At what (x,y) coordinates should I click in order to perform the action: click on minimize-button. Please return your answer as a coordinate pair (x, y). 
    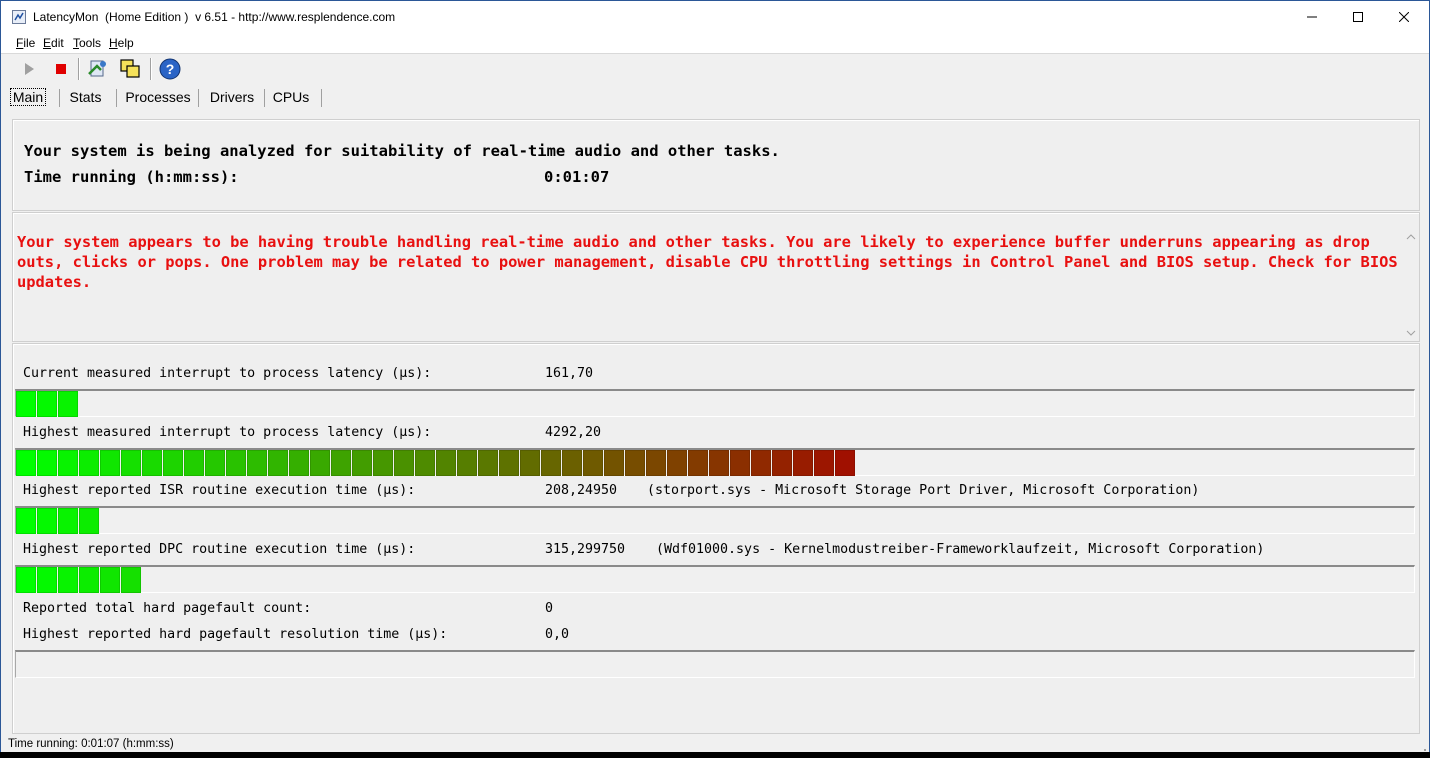
    Looking at the image, I should click on (1312, 17).